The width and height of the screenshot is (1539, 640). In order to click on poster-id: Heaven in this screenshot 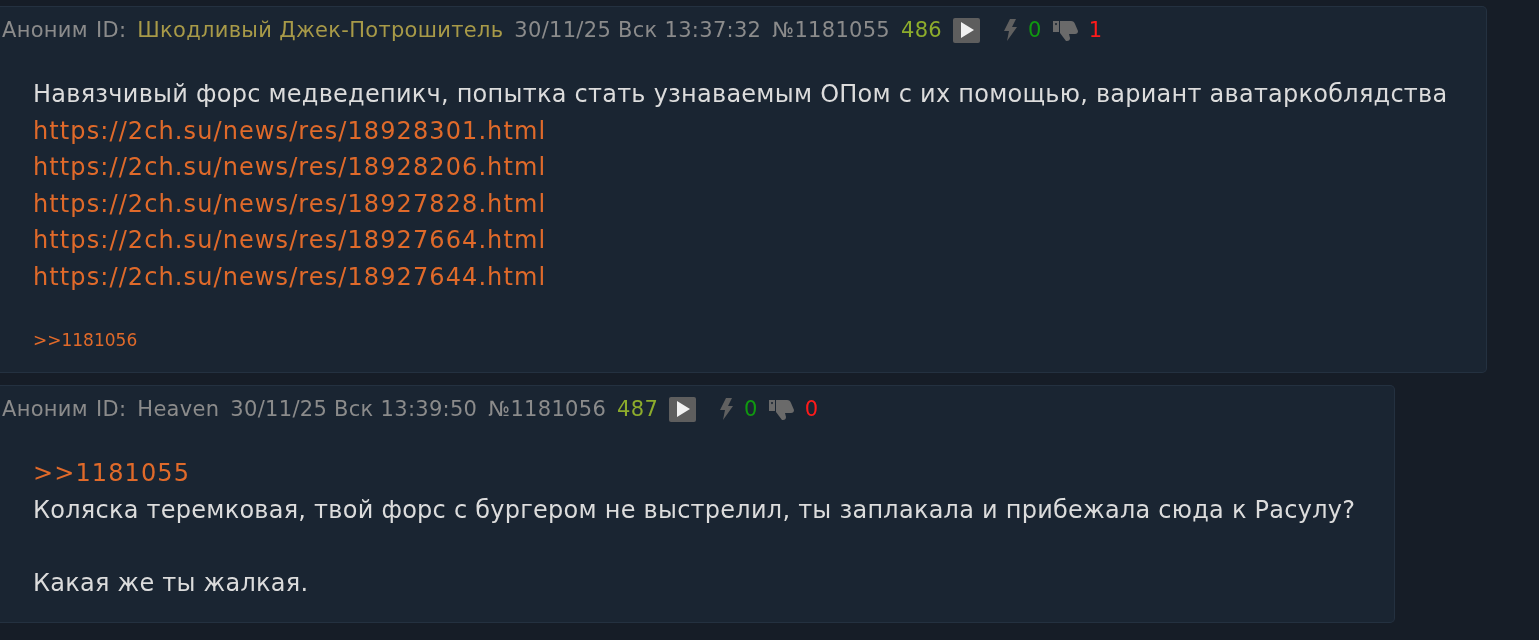, I will do `click(178, 409)`.